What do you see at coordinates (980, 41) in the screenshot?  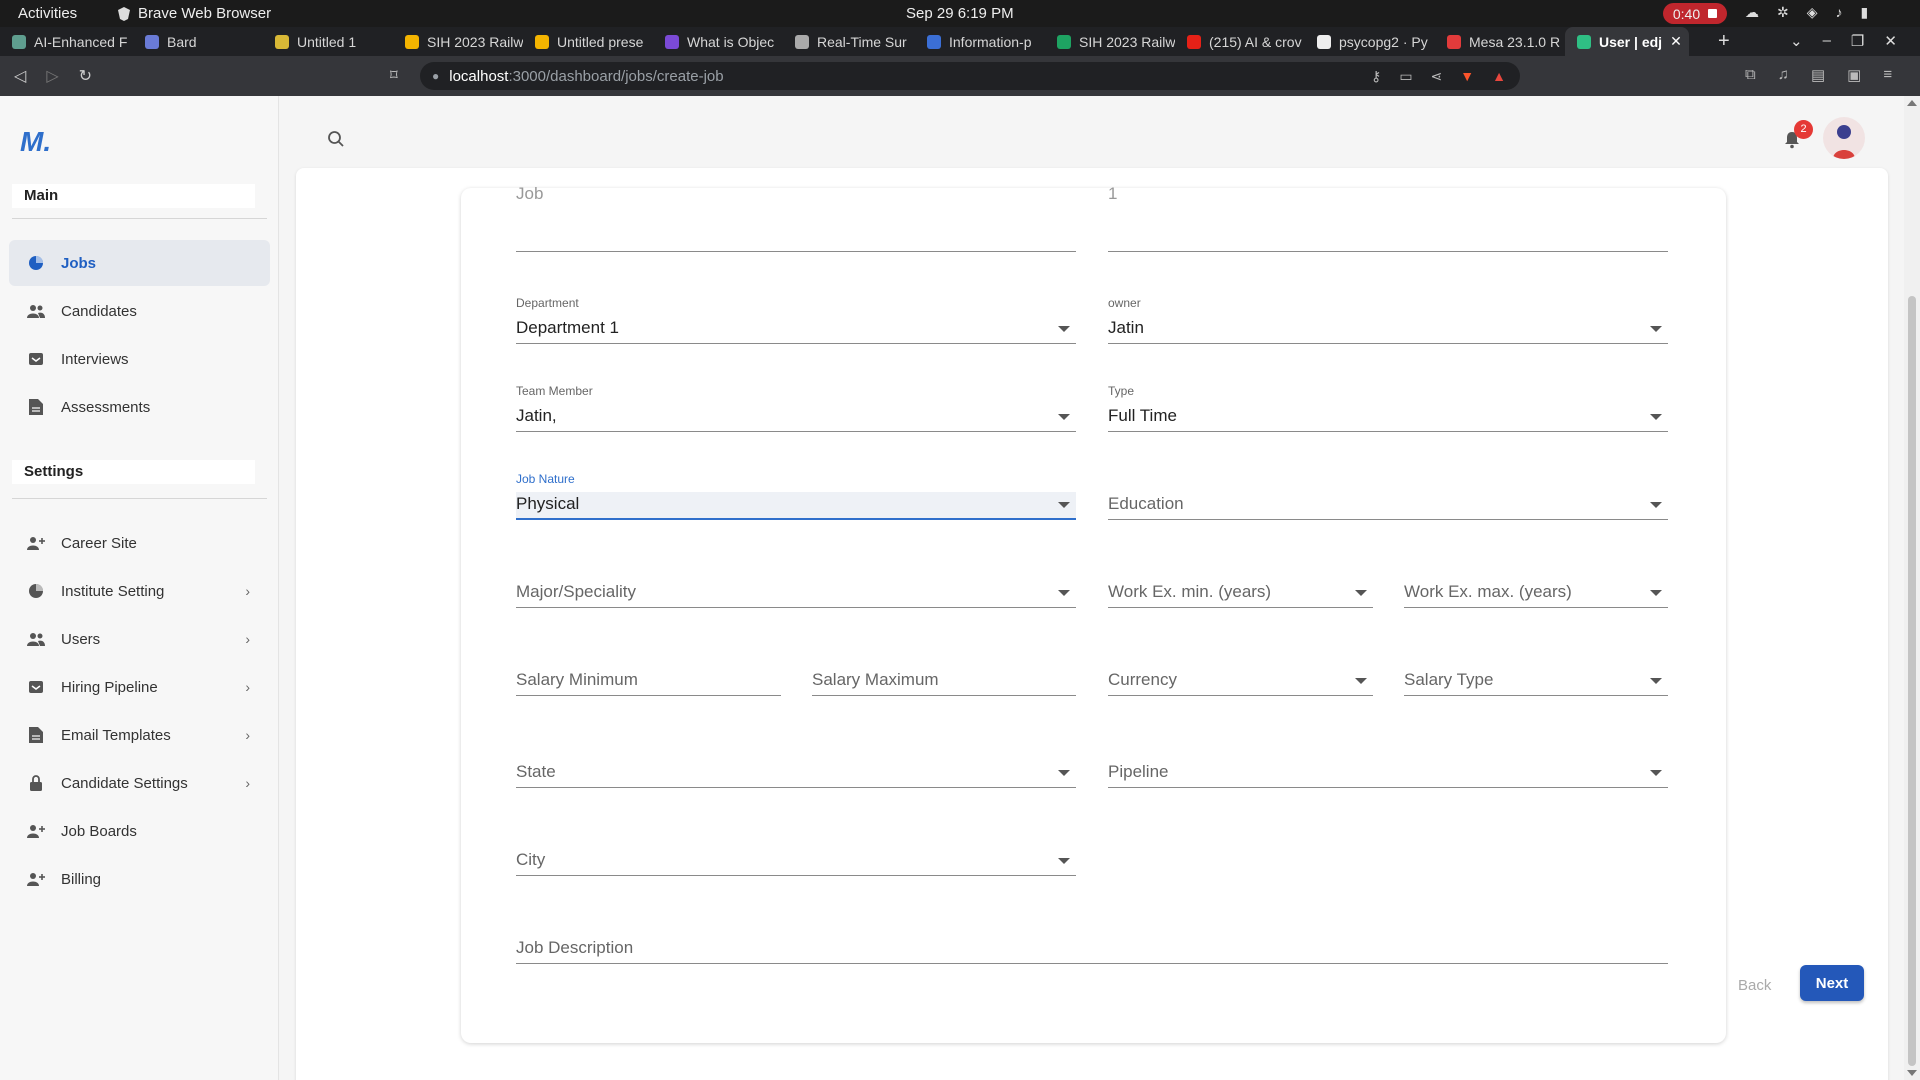 I see `browser-tab: Information-p` at bounding box center [980, 41].